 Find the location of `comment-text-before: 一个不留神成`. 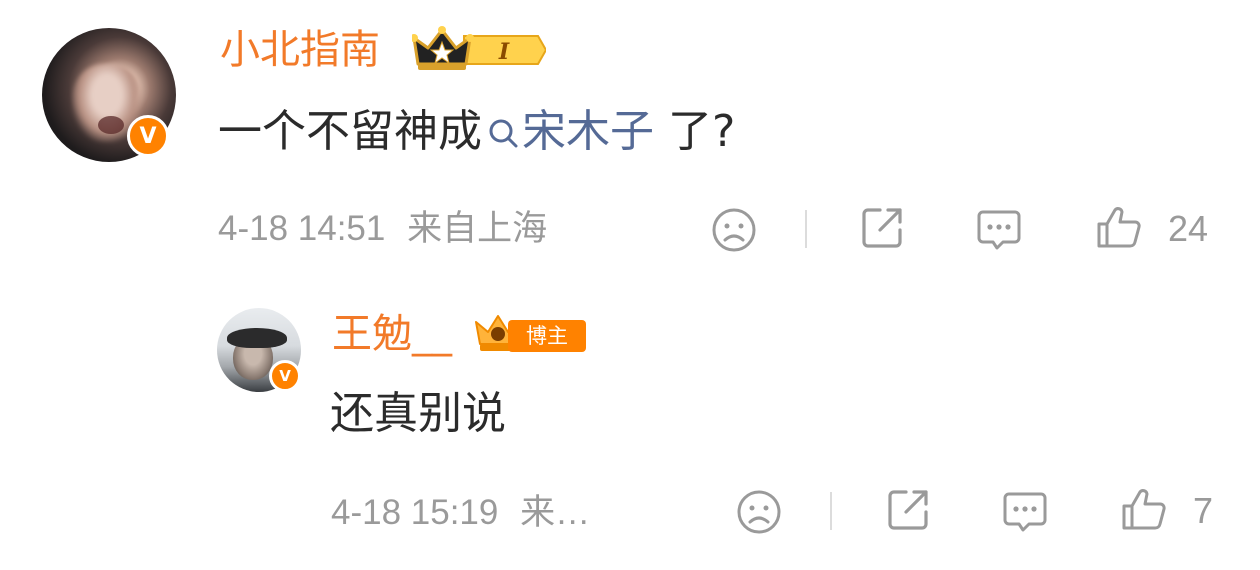

comment-text-before: 一个不留神成 is located at coordinates (350, 131).